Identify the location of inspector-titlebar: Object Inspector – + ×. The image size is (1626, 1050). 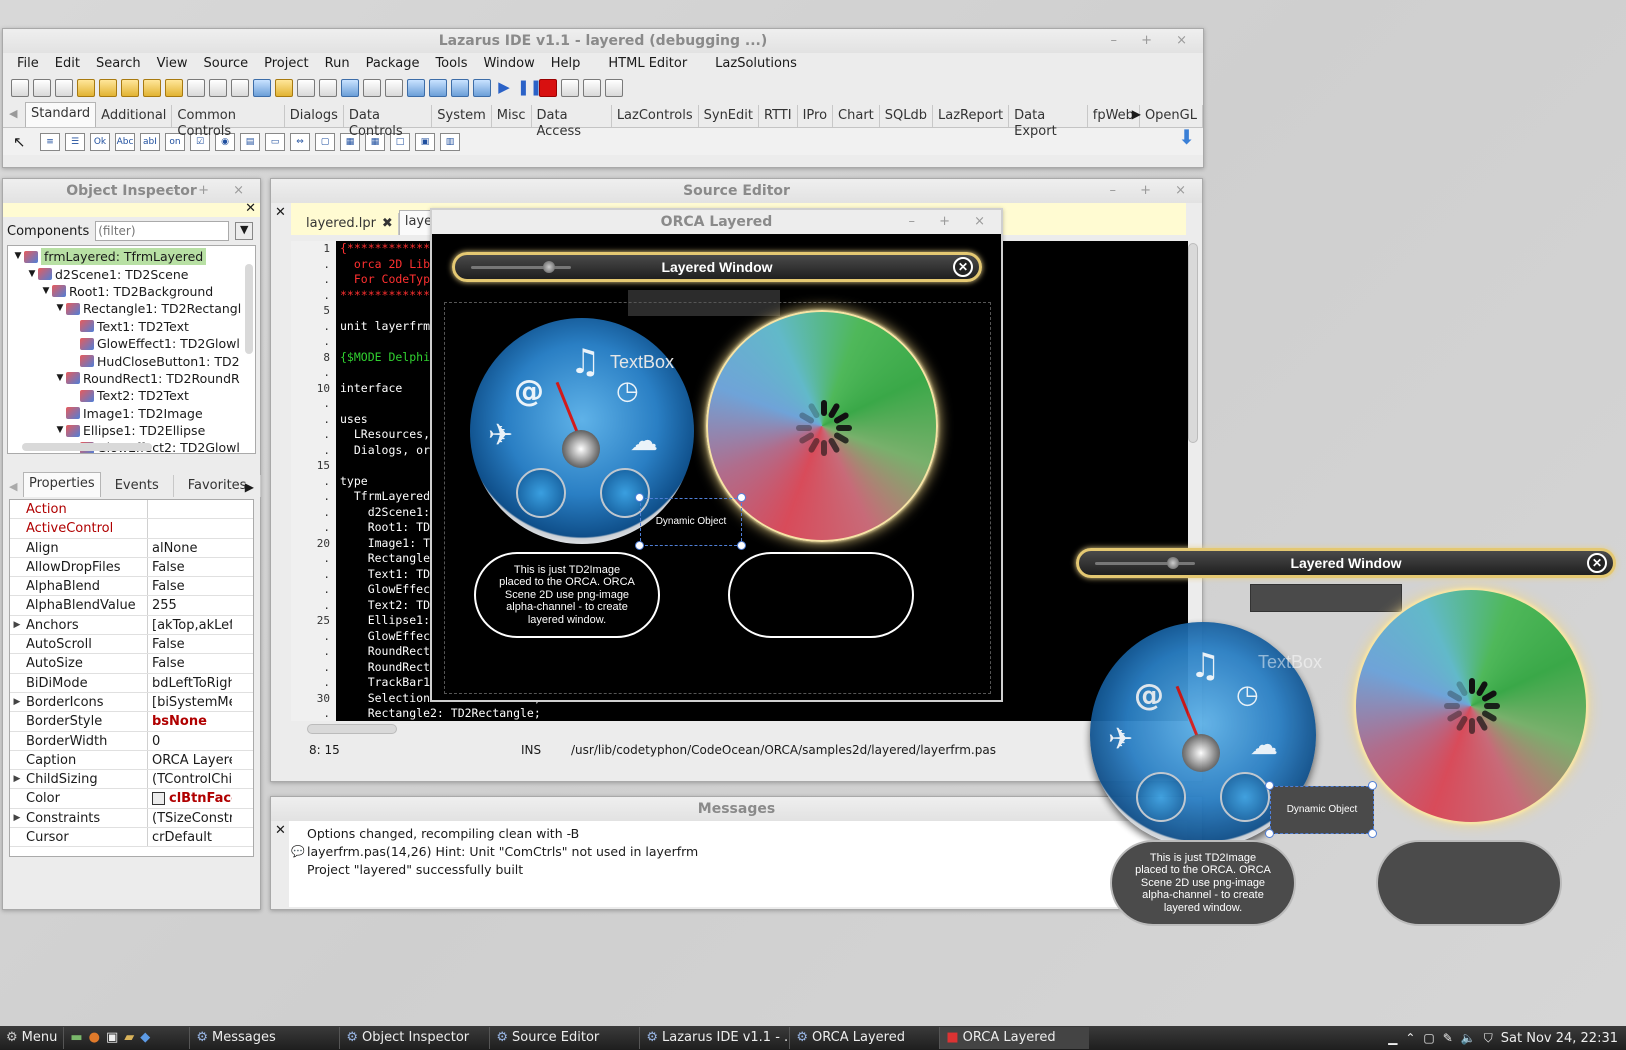
(131, 191).